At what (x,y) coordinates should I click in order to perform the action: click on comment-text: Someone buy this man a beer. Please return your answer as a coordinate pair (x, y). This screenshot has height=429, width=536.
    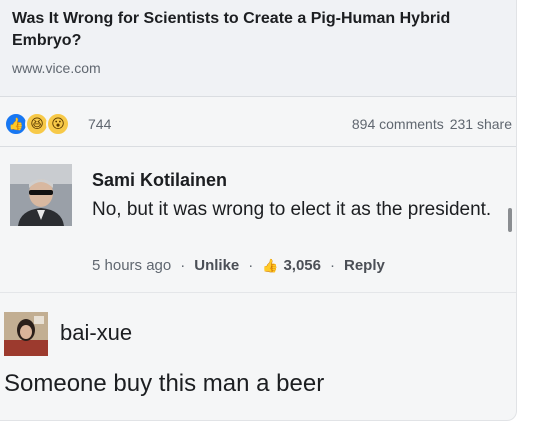
    Looking at the image, I should click on (164, 383).